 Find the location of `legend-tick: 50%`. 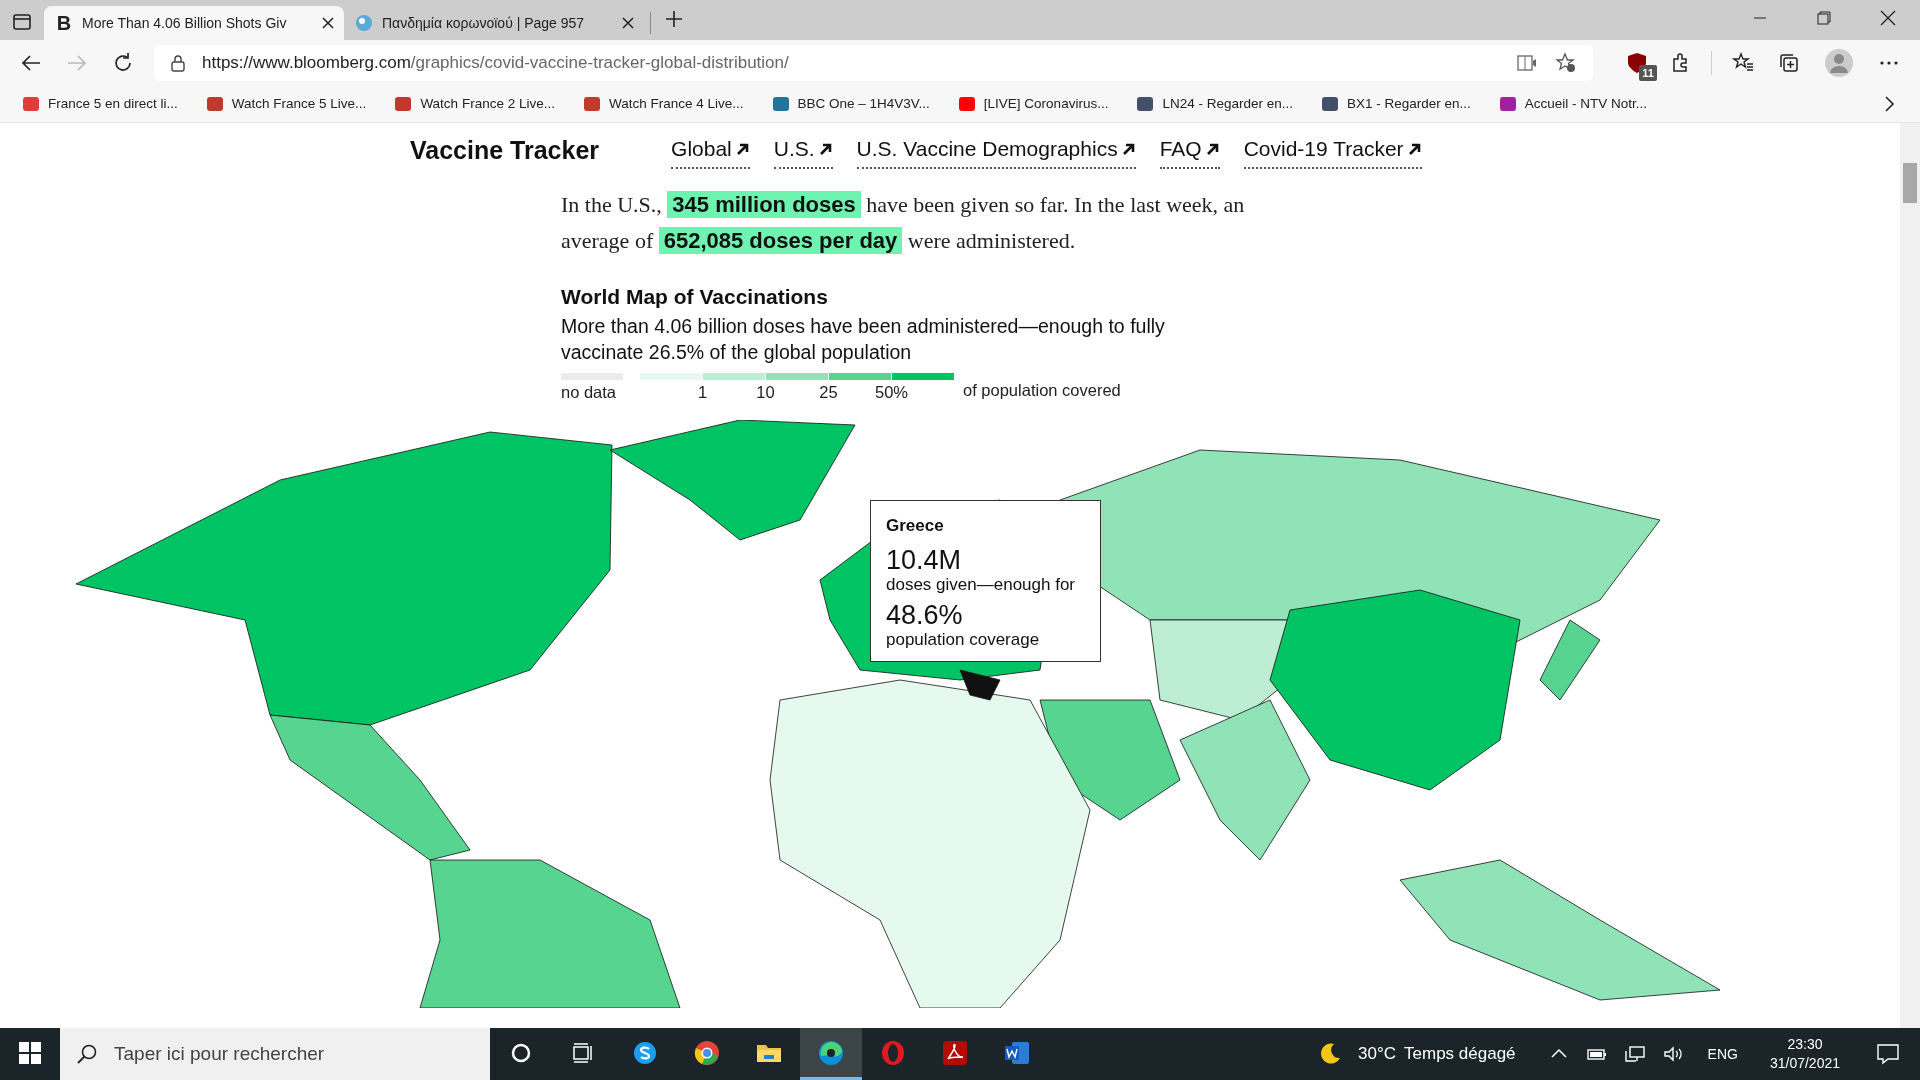

legend-tick: 50% is located at coordinates (891, 392).